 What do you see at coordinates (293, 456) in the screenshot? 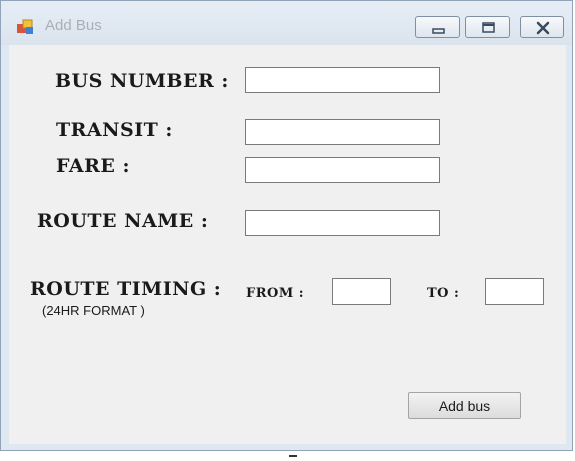
I see `text-cursor-mark` at bounding box center [293, 456].